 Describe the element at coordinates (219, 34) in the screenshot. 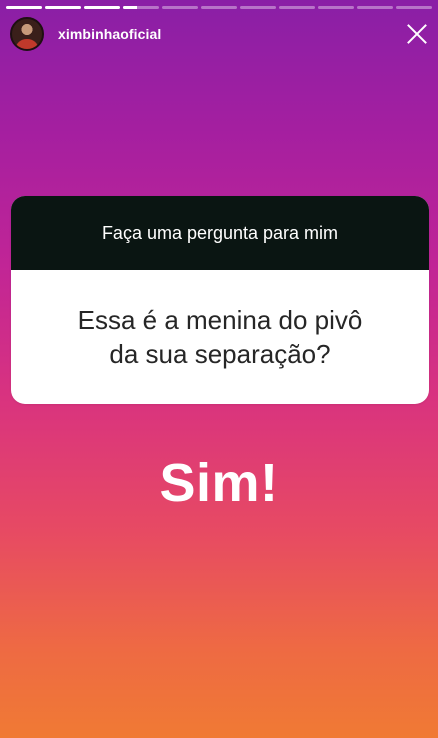

I see `story-header: ximbinhaoficial` at that location.